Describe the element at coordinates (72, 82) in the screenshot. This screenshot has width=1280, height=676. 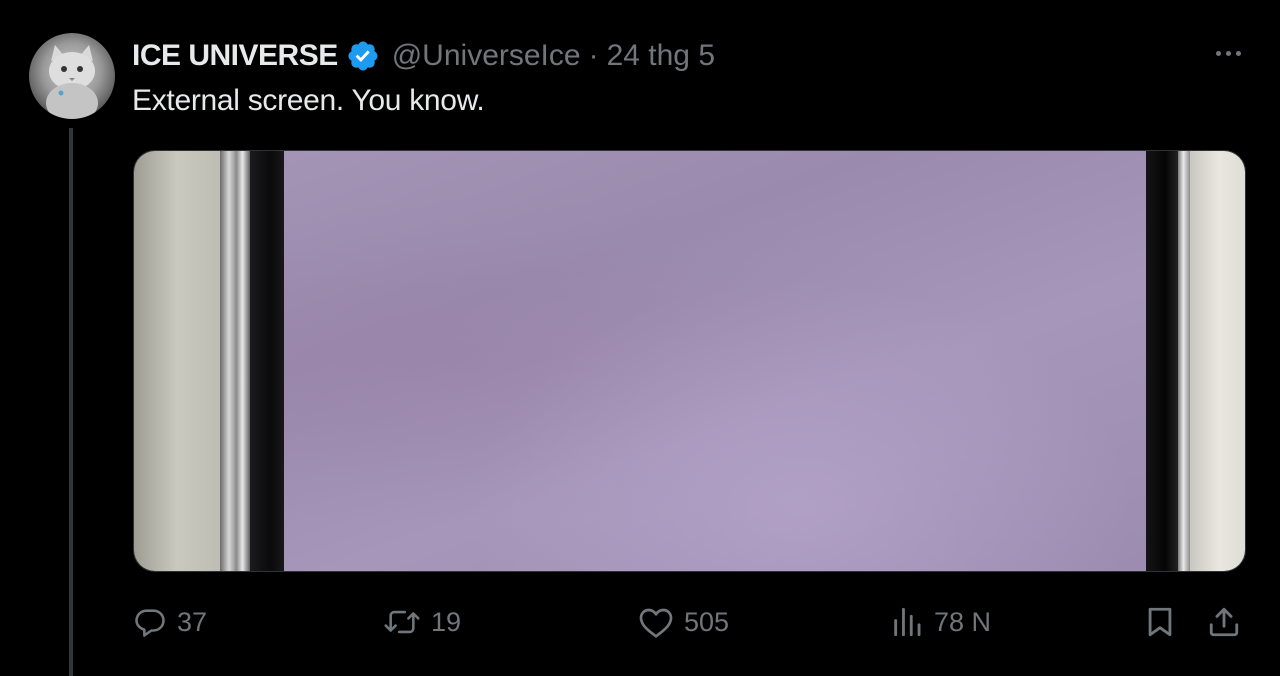
I see `cat-avatar-icon` at that location.